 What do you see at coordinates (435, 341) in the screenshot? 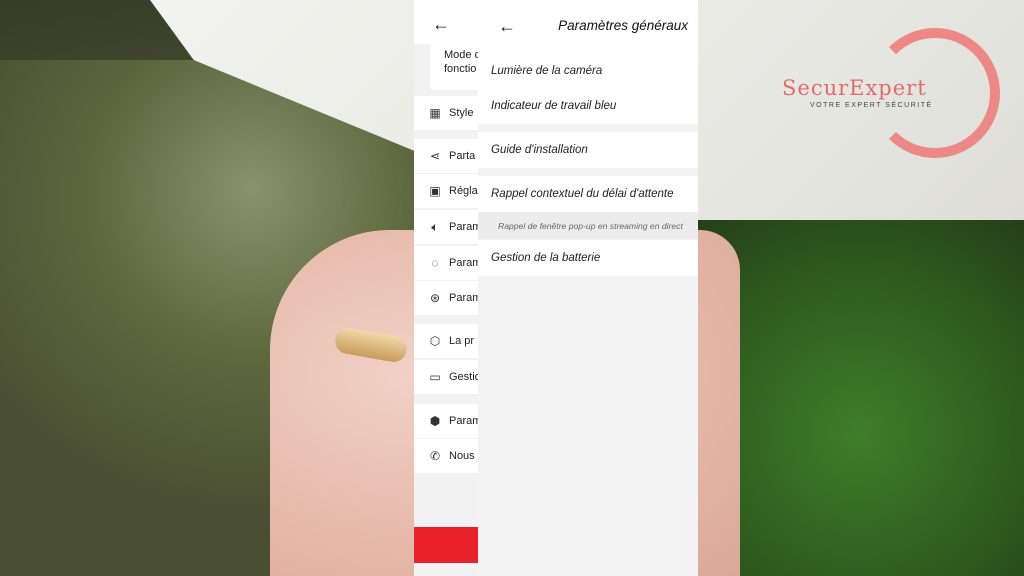
I see `shield-icon: ⬡` at bounding box center [435, 341].